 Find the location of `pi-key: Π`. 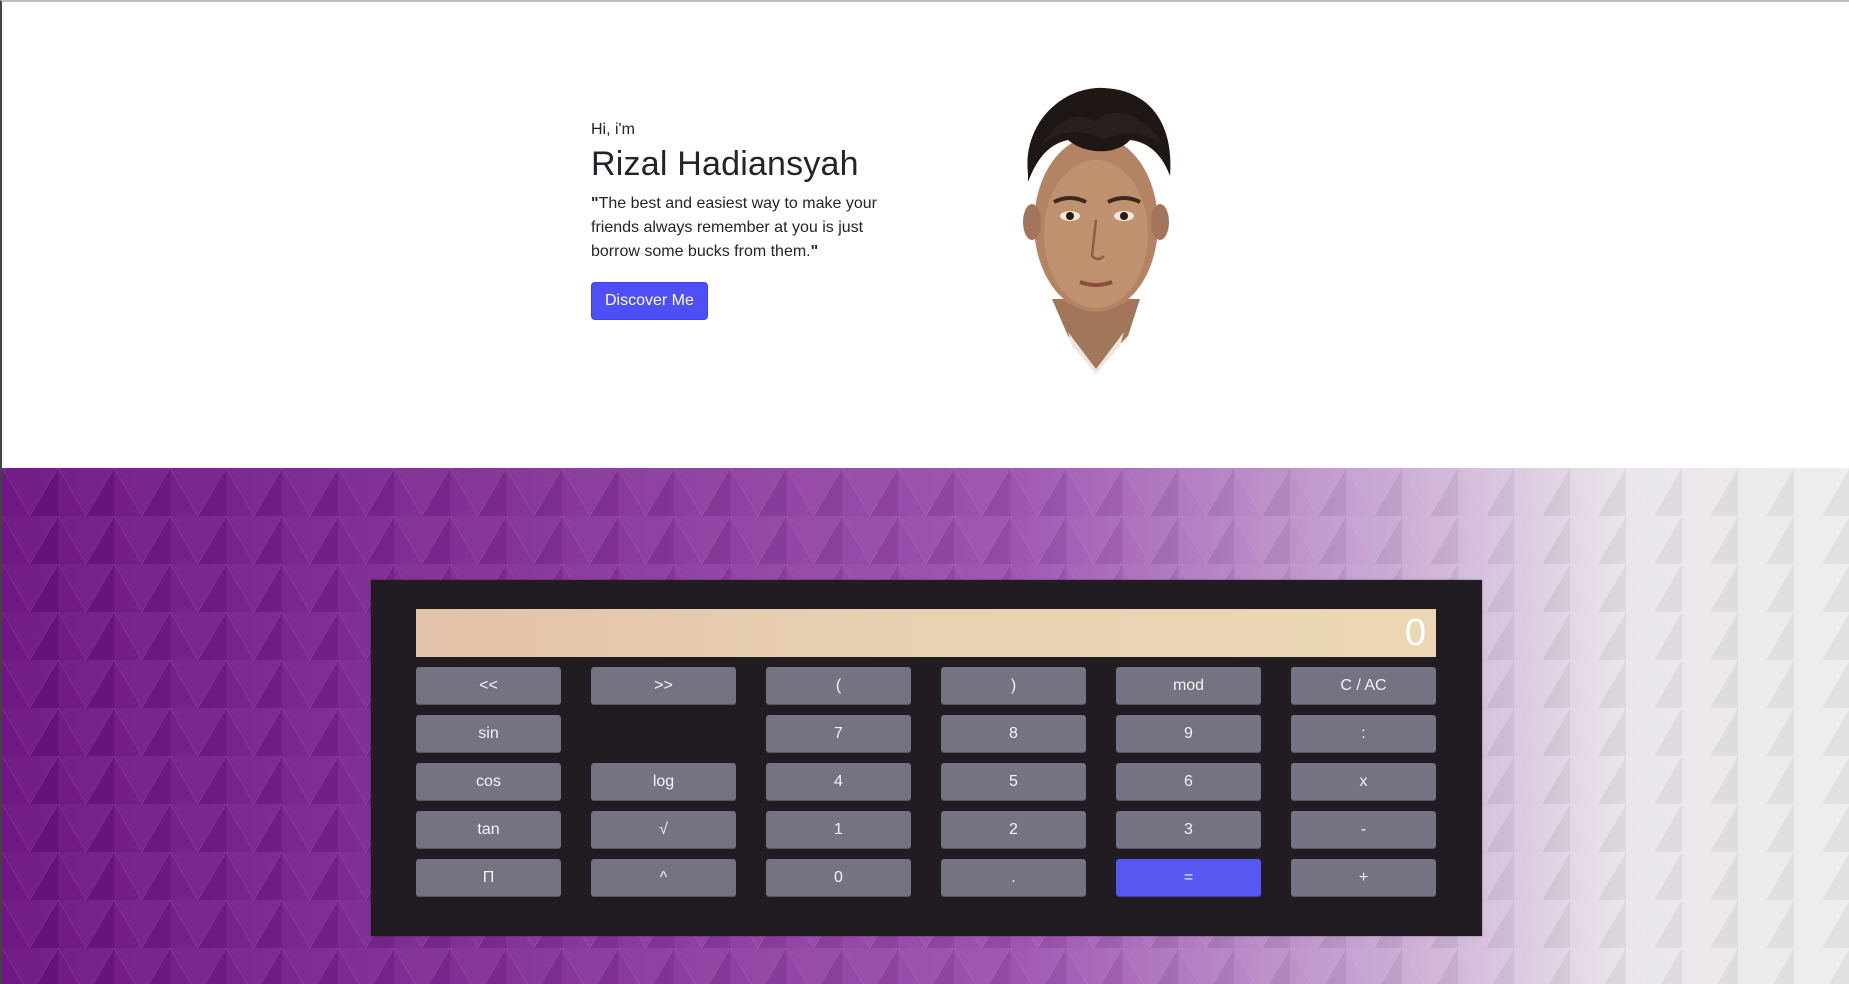

pi-key: Π is located at coordinates (488, 878).